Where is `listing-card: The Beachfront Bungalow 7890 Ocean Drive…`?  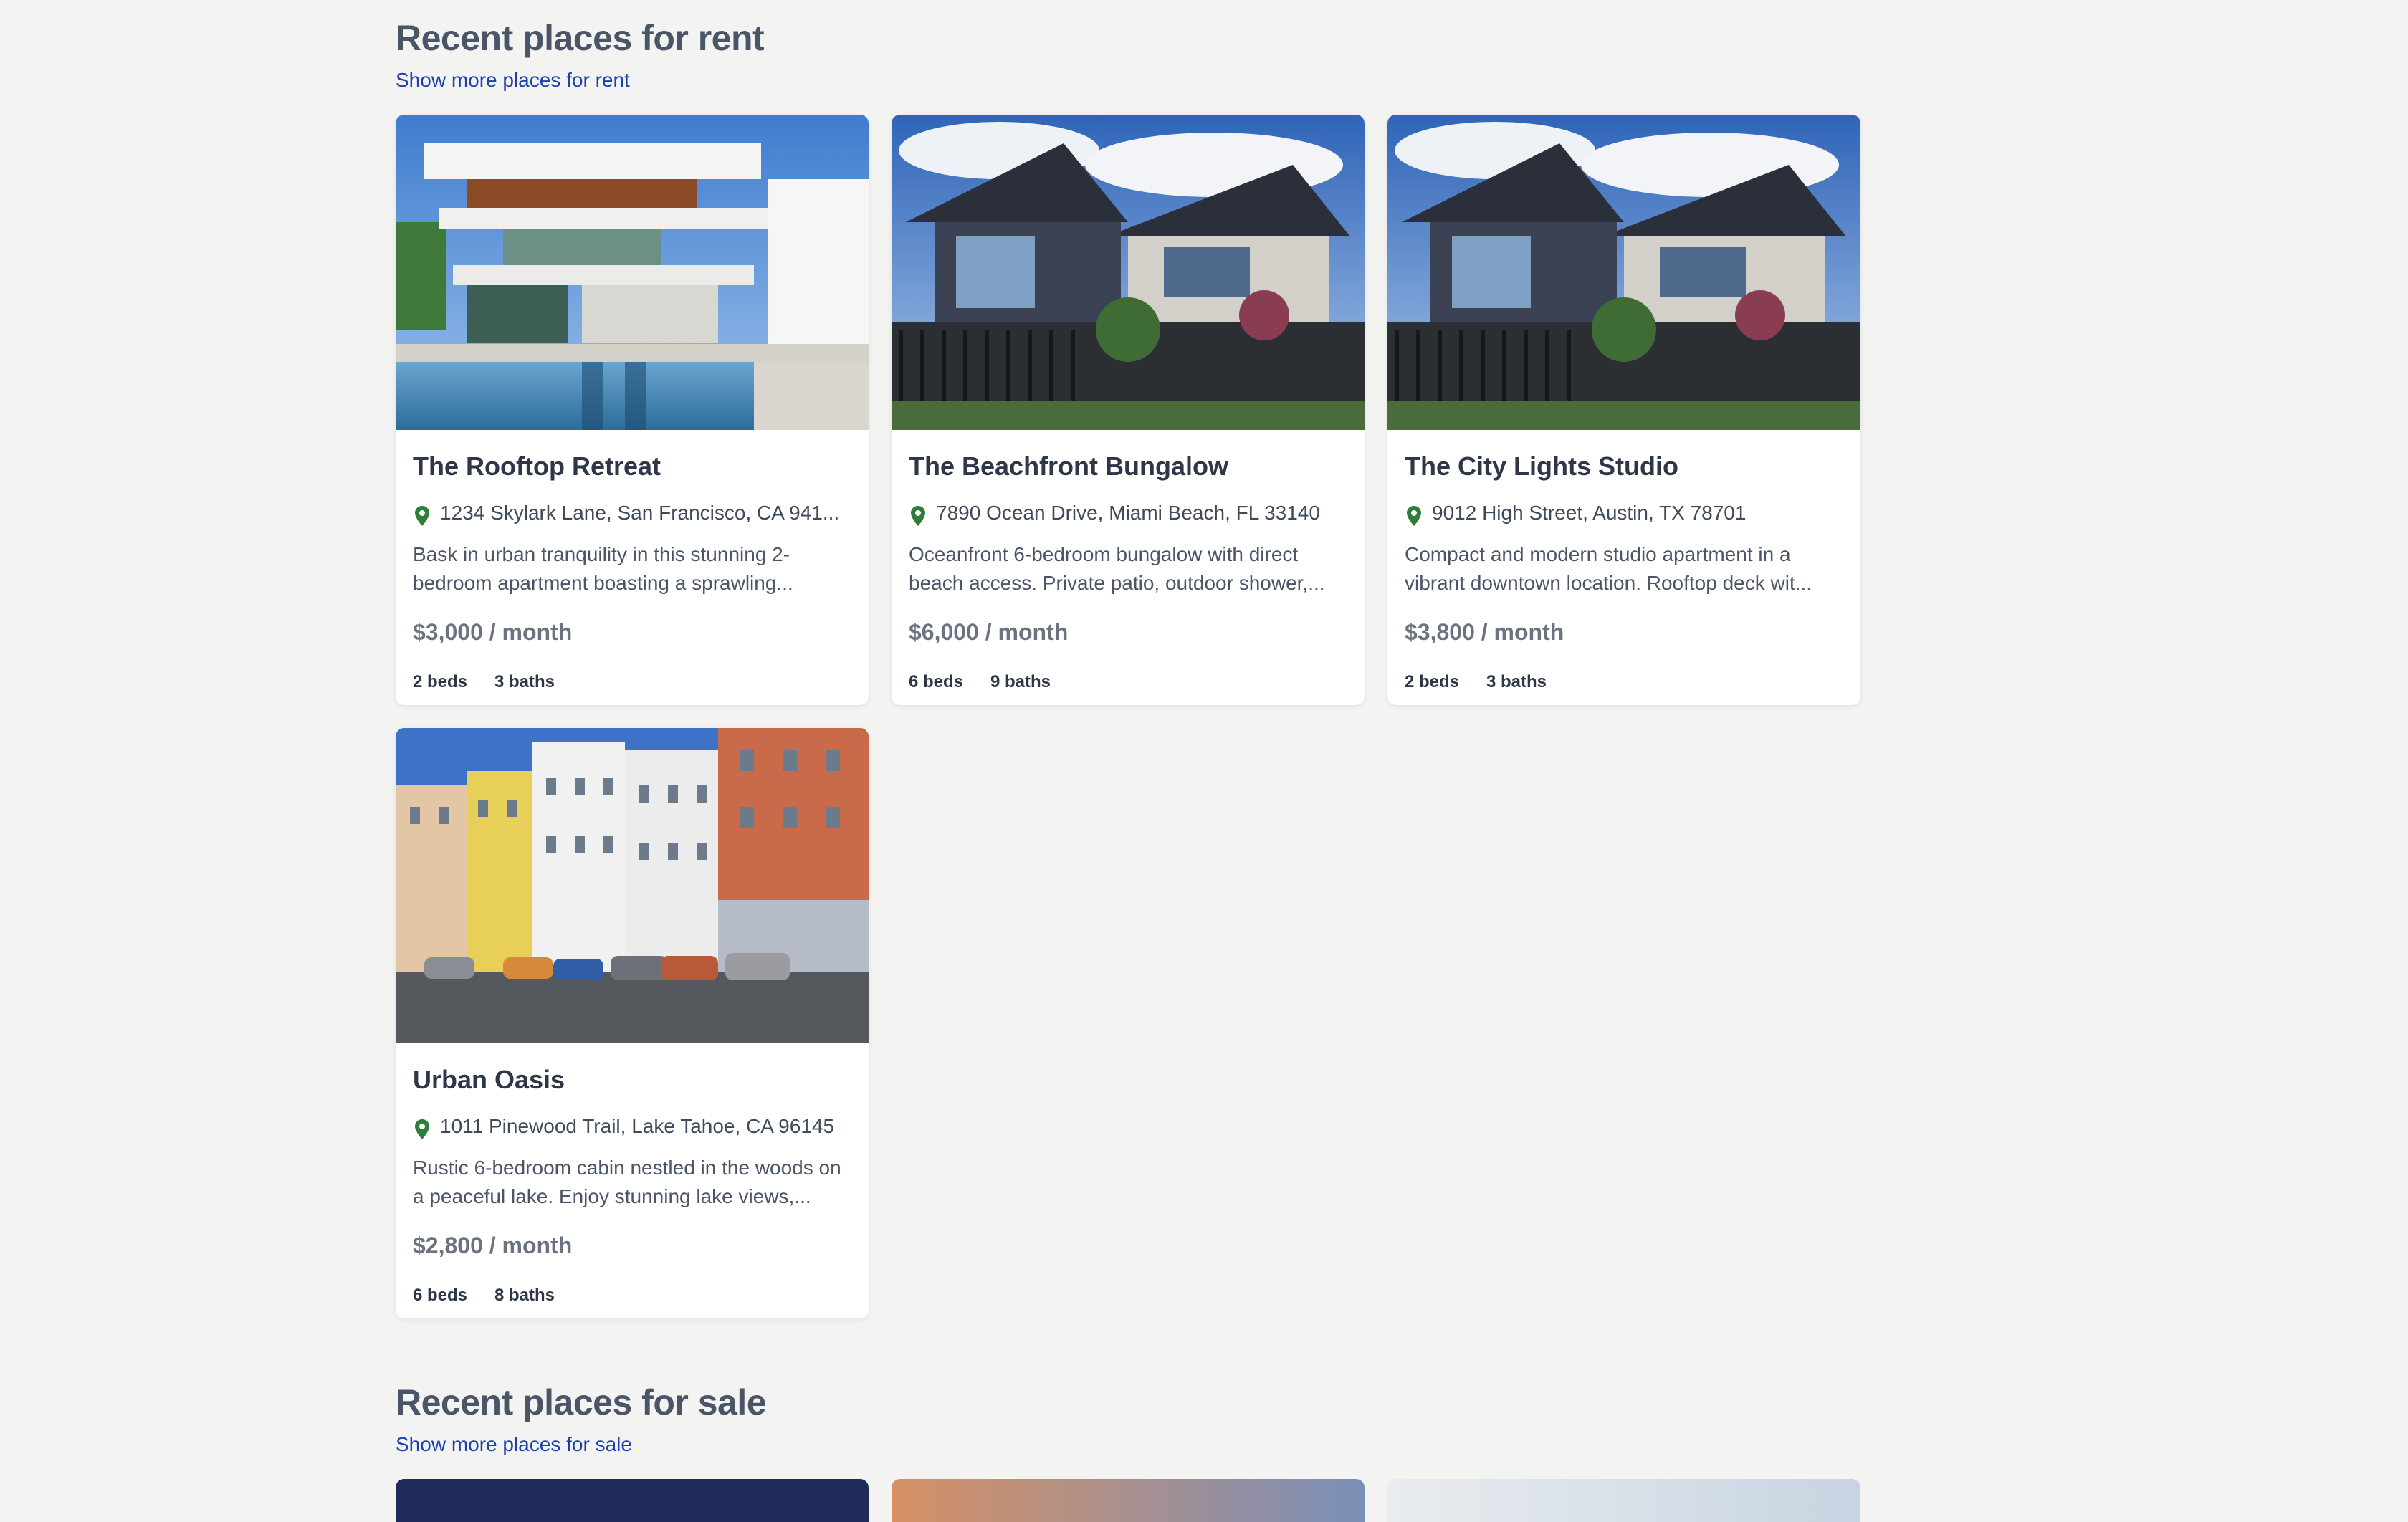
listing-card: The Beachfront Bungalow 7890 Ocean Drive… is located at coordinates (1128, 410).